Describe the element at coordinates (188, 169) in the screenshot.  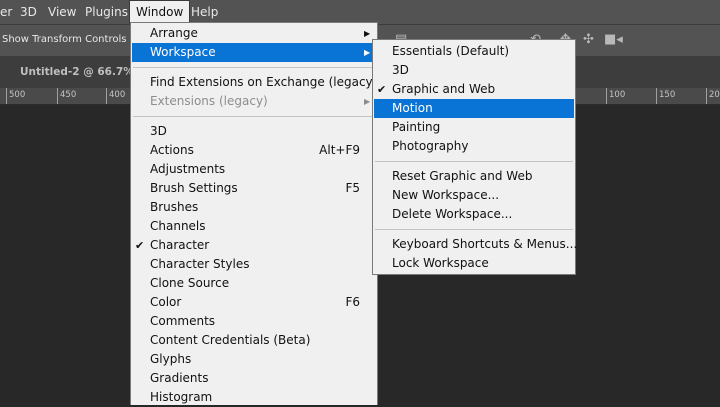
I see `menu-item-label: Adjustments` at that location.